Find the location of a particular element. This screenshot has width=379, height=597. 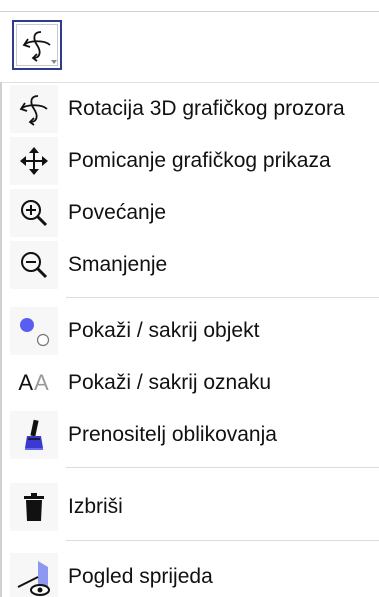

menu-item-view-front: Pogled sprijeda is located at coordinates (194, 574).